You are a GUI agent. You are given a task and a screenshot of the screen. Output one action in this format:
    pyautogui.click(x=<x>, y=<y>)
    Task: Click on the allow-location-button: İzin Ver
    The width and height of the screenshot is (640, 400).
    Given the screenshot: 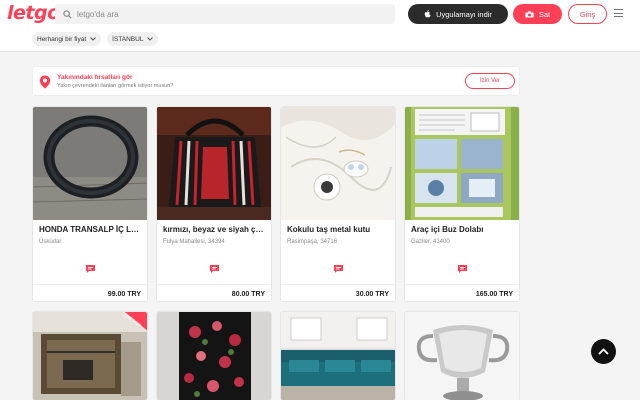 What is the action you would take?
    pyautogui.click(x=490, y=81)
    